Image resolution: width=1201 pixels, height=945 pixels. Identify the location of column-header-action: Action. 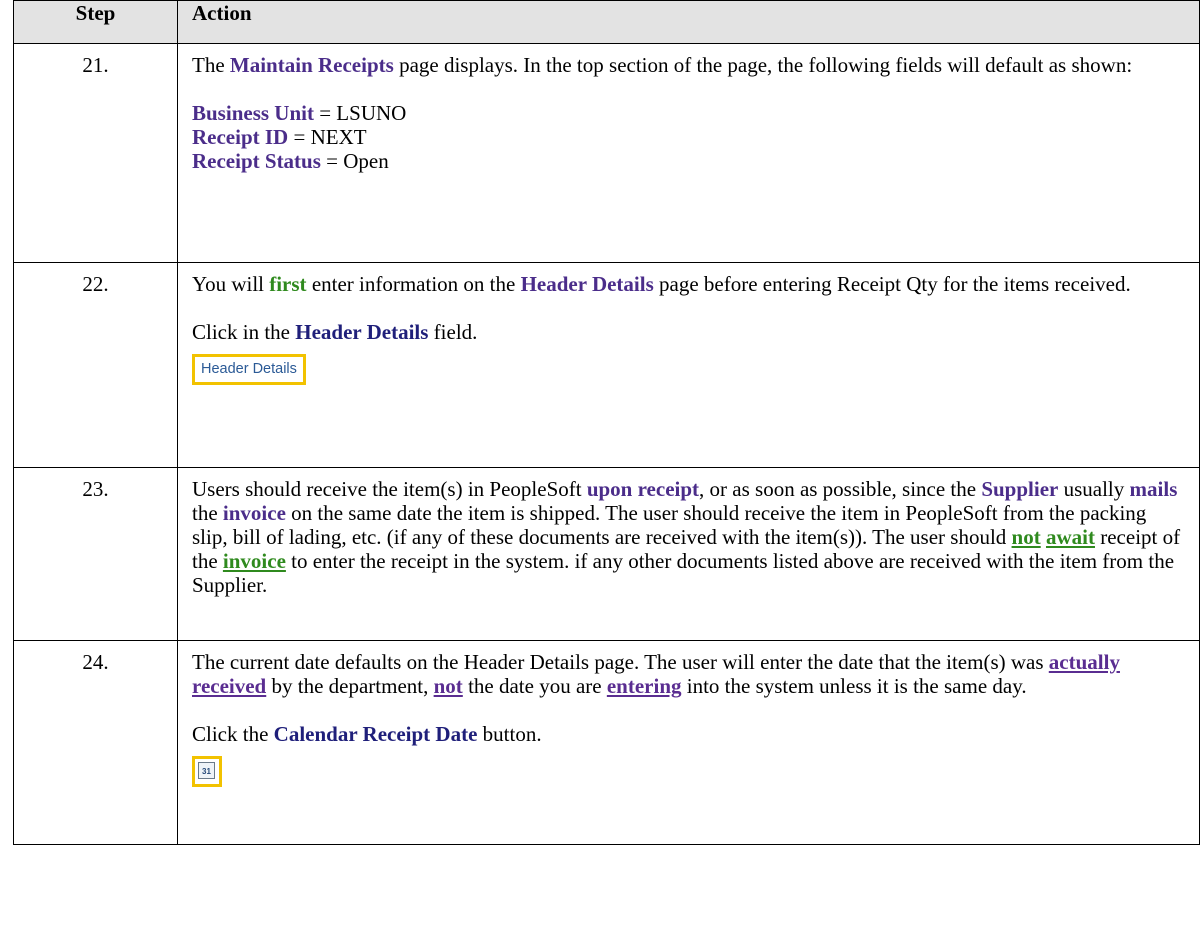
(688, 22).